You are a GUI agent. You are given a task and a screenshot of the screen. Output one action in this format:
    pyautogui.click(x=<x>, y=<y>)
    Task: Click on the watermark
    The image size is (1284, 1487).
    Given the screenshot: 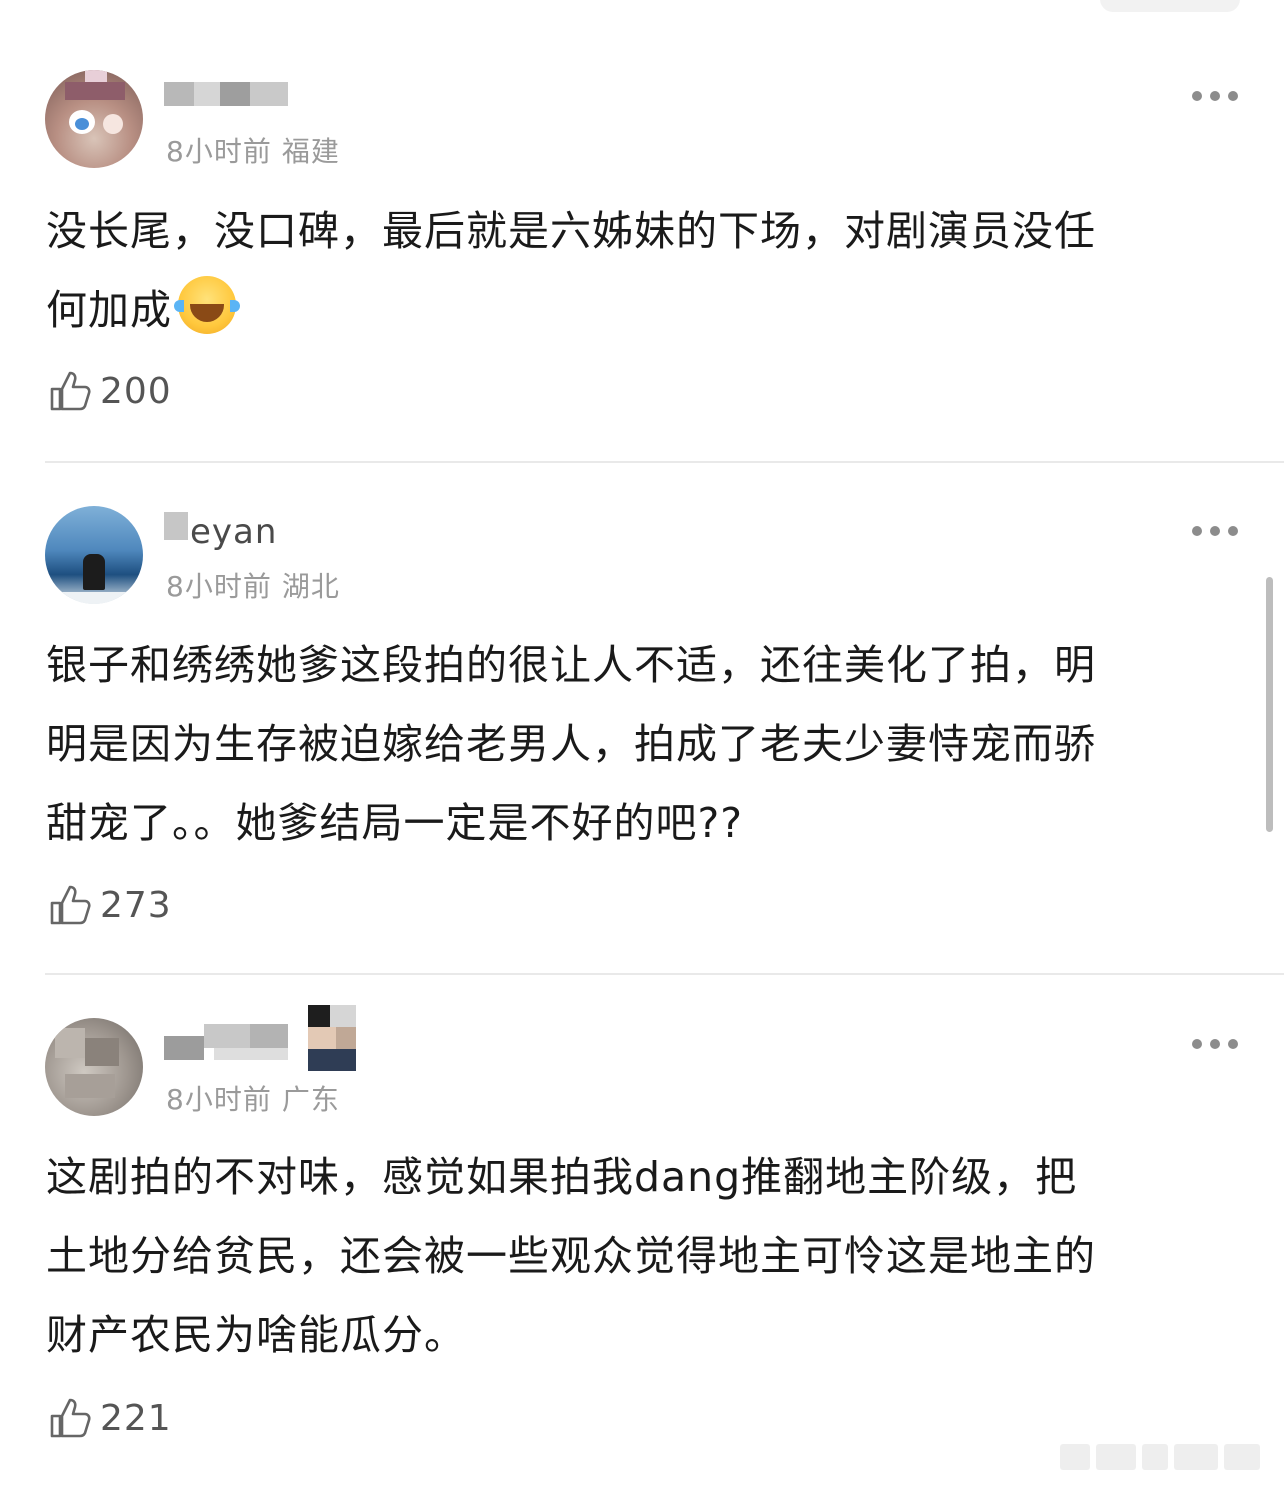 What is the action you would take?
    pyautogui.click(x=1165, y=1457)
    